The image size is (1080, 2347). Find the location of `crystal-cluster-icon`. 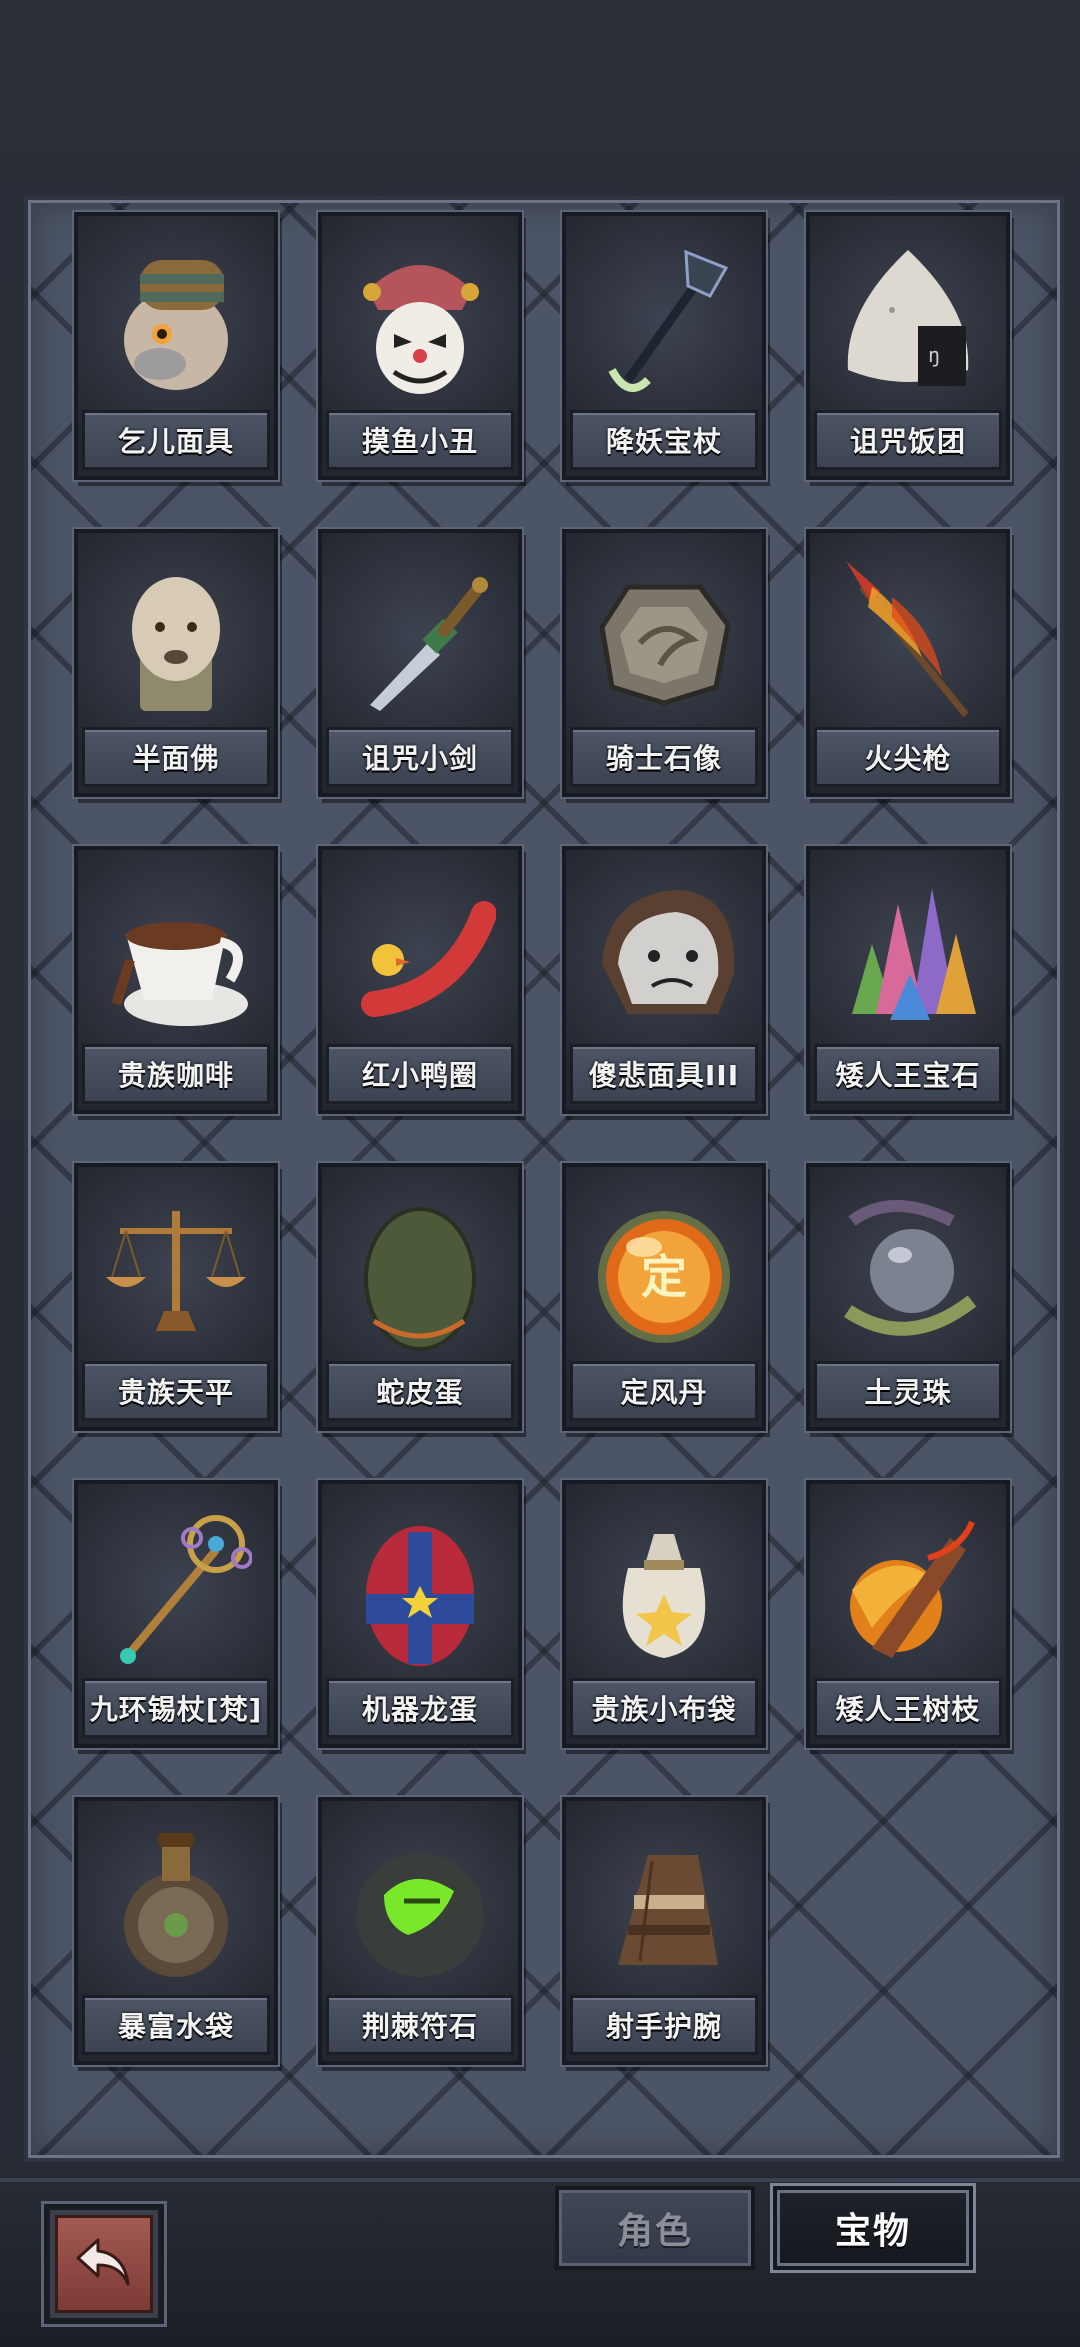

crystal-cluster-icon is located at coordinates (914, 954).